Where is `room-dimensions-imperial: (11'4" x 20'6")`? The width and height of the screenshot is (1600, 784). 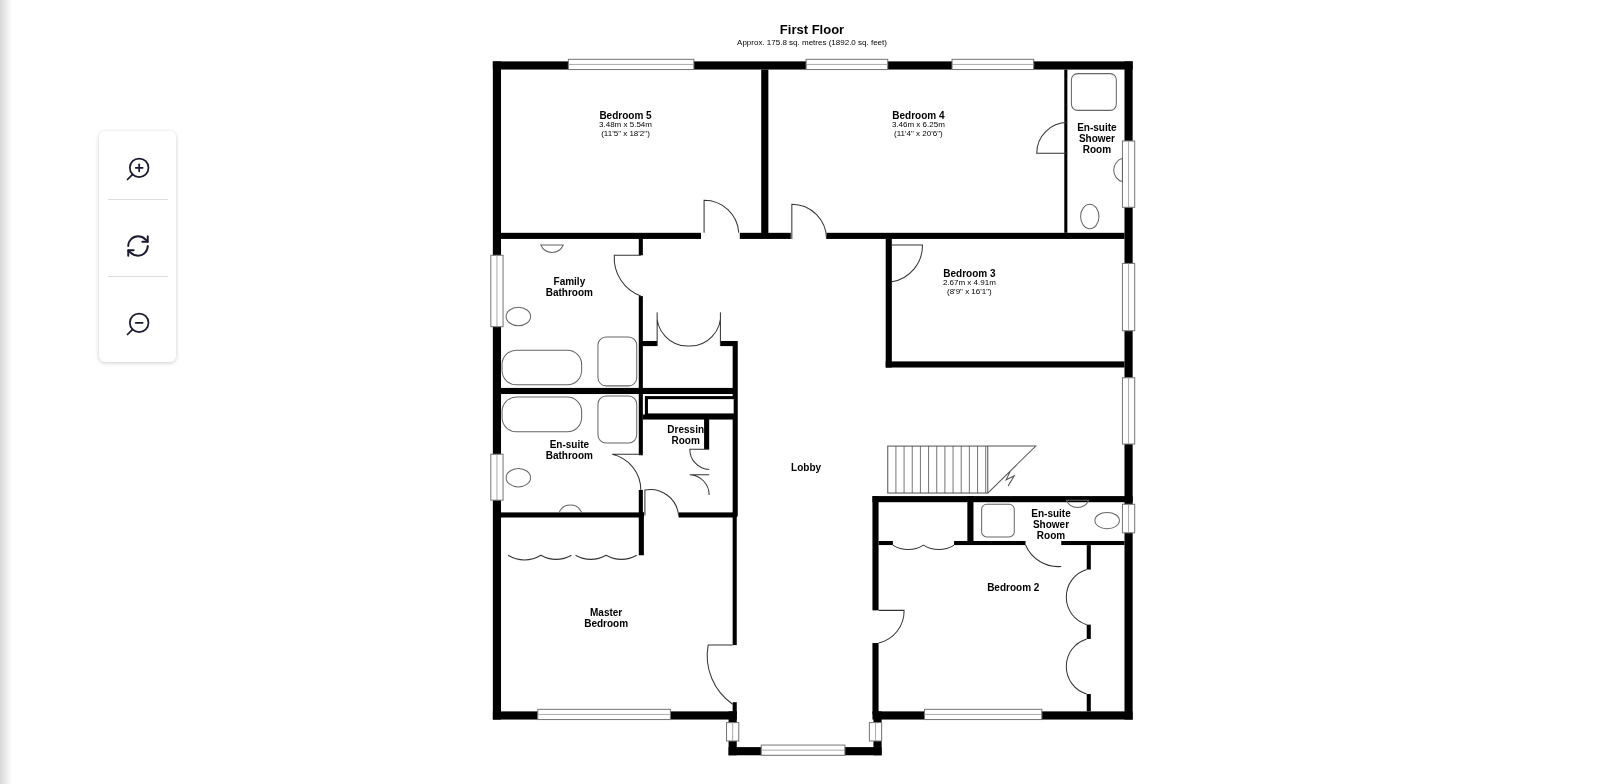 room-dimensions-imperial: (11'4" x 20'6") is located at coordinates (918, 134).